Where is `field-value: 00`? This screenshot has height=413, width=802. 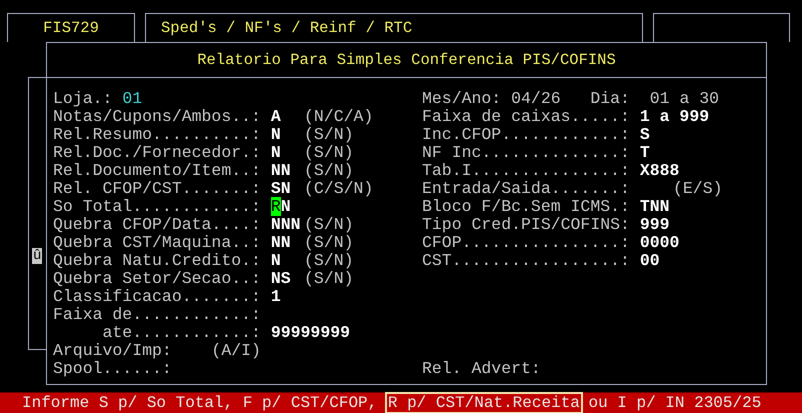
field-value: 00 is located at coordinates (656, 261).